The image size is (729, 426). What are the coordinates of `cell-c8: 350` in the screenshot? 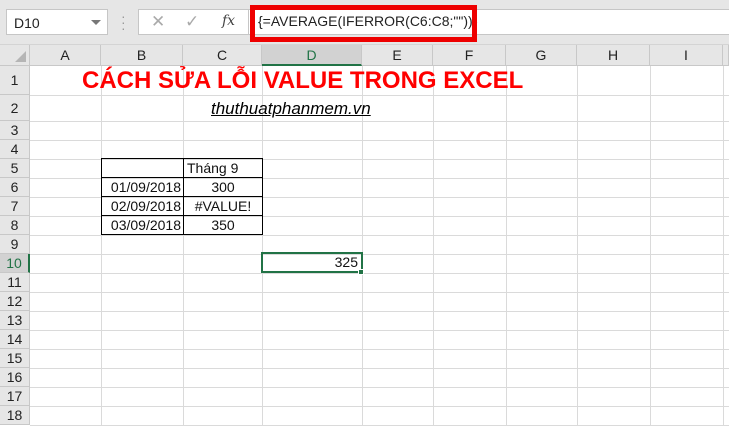 It's located at (223, 225).